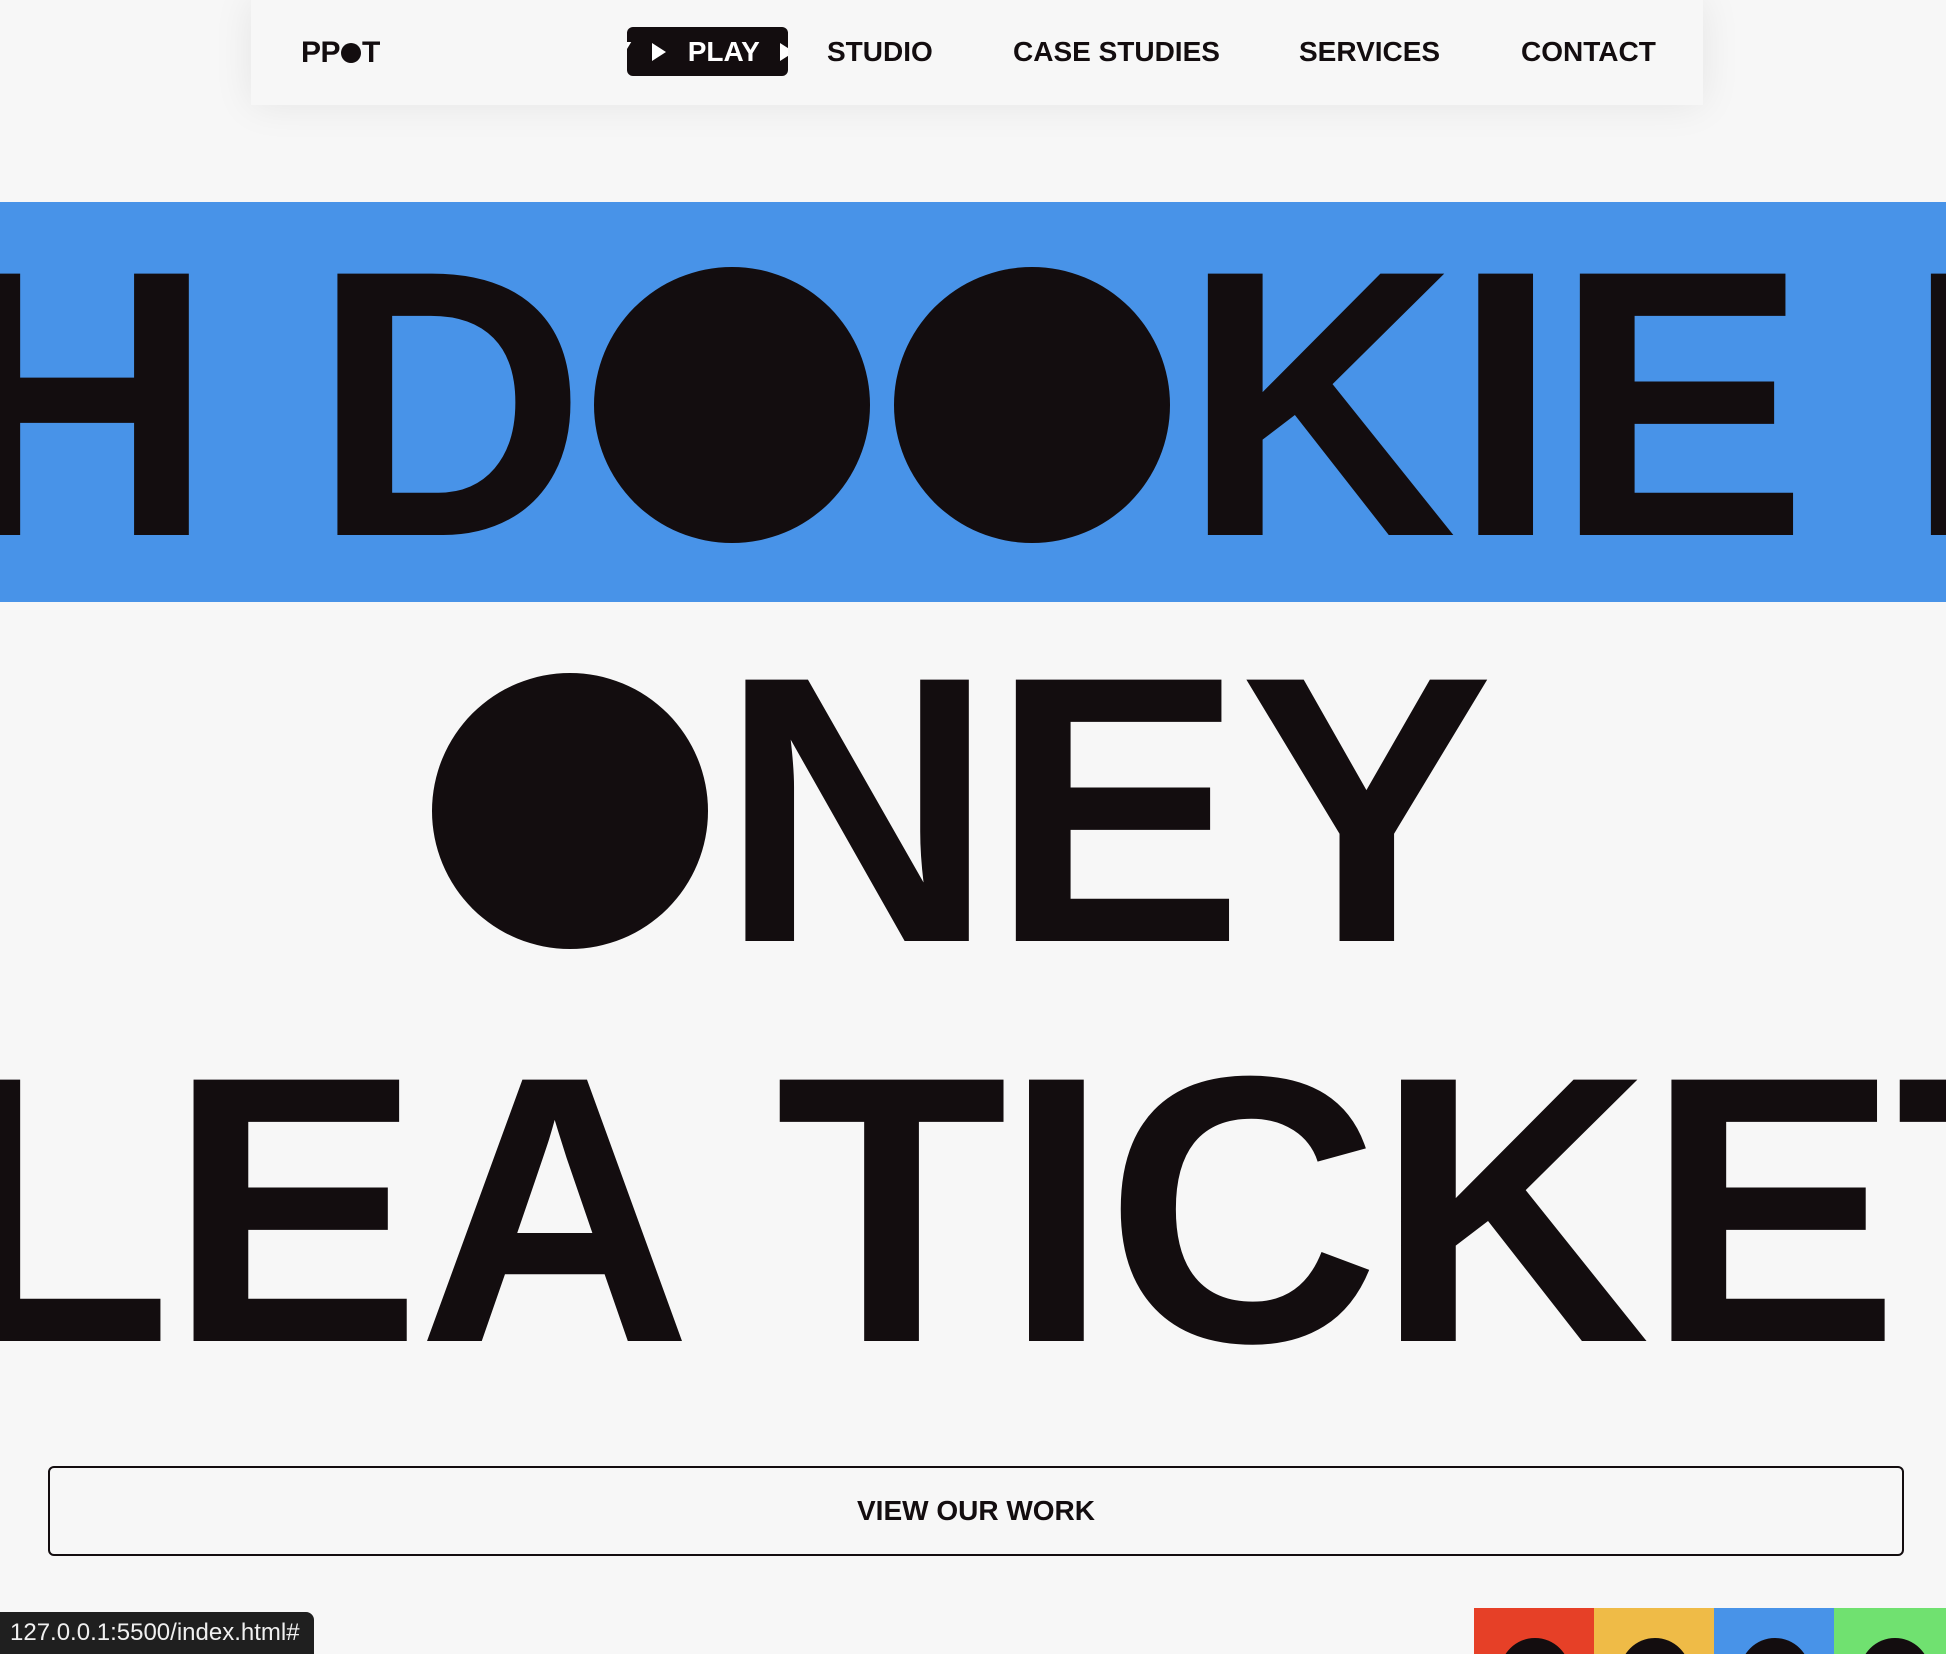  Describe the element at coordinates (1369, 52) in the screenshot. I see `nav-link-services: SERVICES` at that location.